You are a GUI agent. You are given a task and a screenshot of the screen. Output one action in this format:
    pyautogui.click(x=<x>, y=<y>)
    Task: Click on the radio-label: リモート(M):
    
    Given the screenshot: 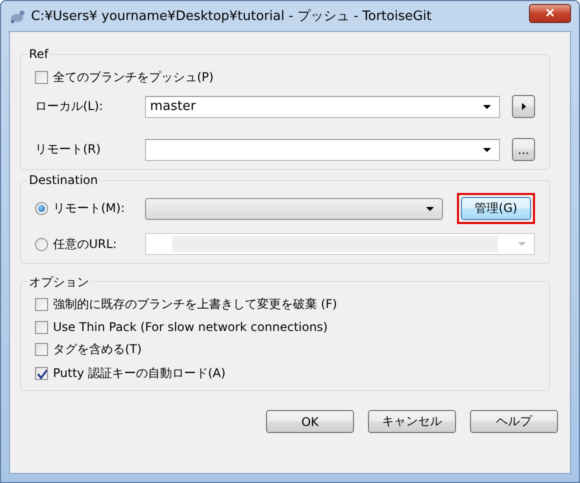 What is the action you would take?
    pyautogui.click(x=89, y=208)
    